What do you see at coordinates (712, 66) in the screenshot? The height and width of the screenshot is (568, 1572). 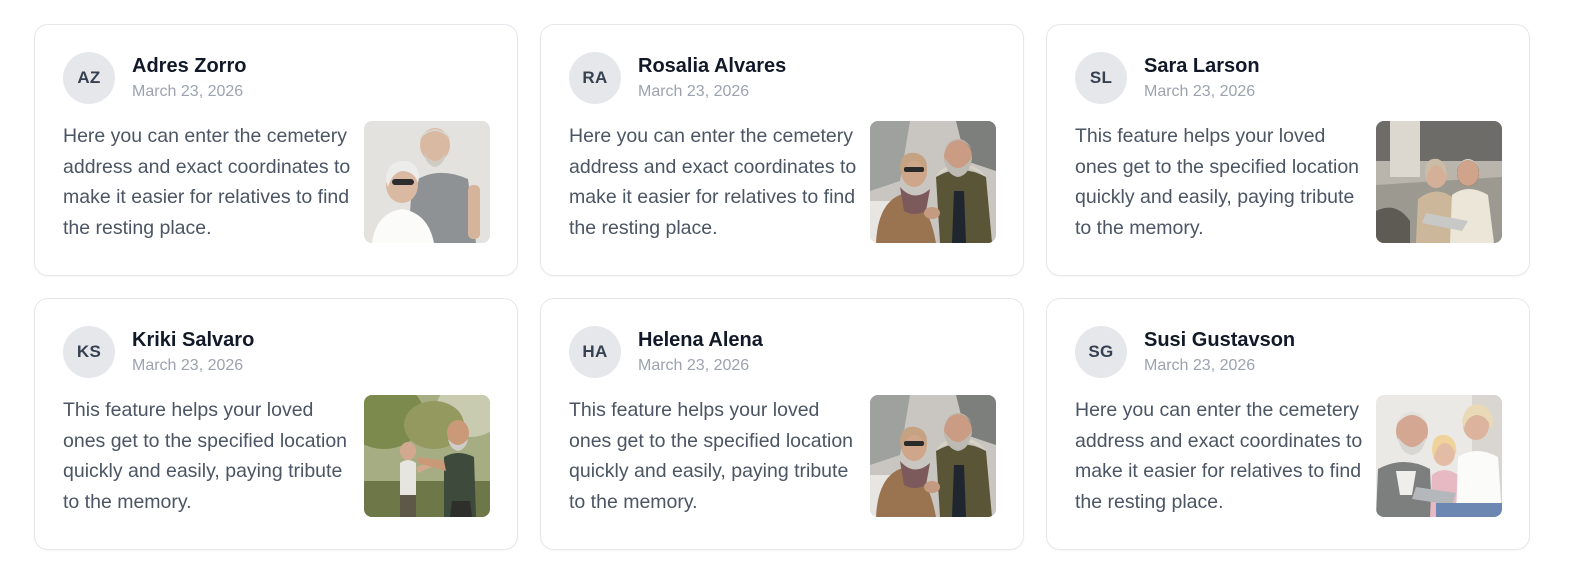 I see `author-name: Rosalia Alvares` at bounding box center [712, 66].